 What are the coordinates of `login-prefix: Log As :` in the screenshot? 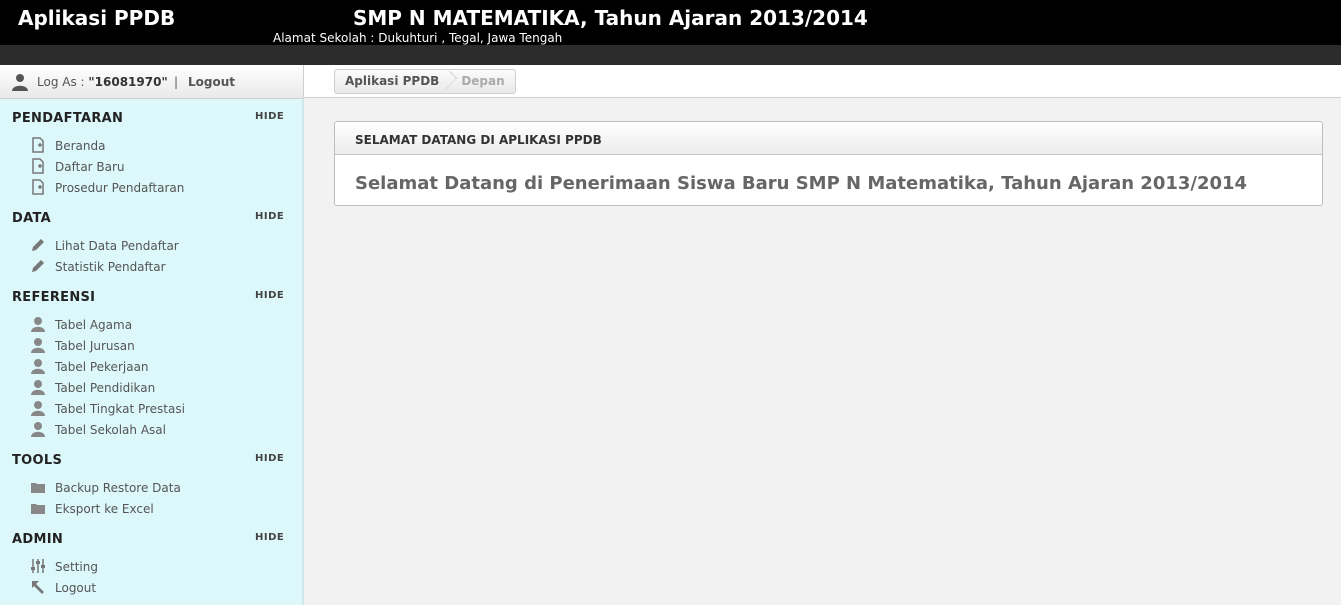 It's located at (63, 82).